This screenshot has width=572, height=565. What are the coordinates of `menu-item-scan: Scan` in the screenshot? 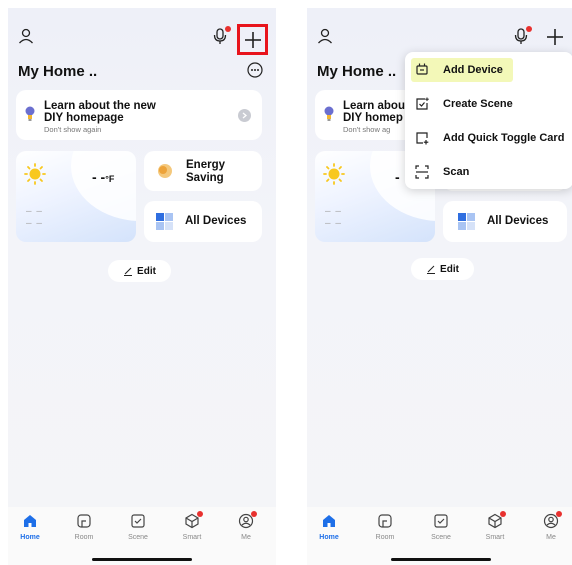 It's located at (488, 172).